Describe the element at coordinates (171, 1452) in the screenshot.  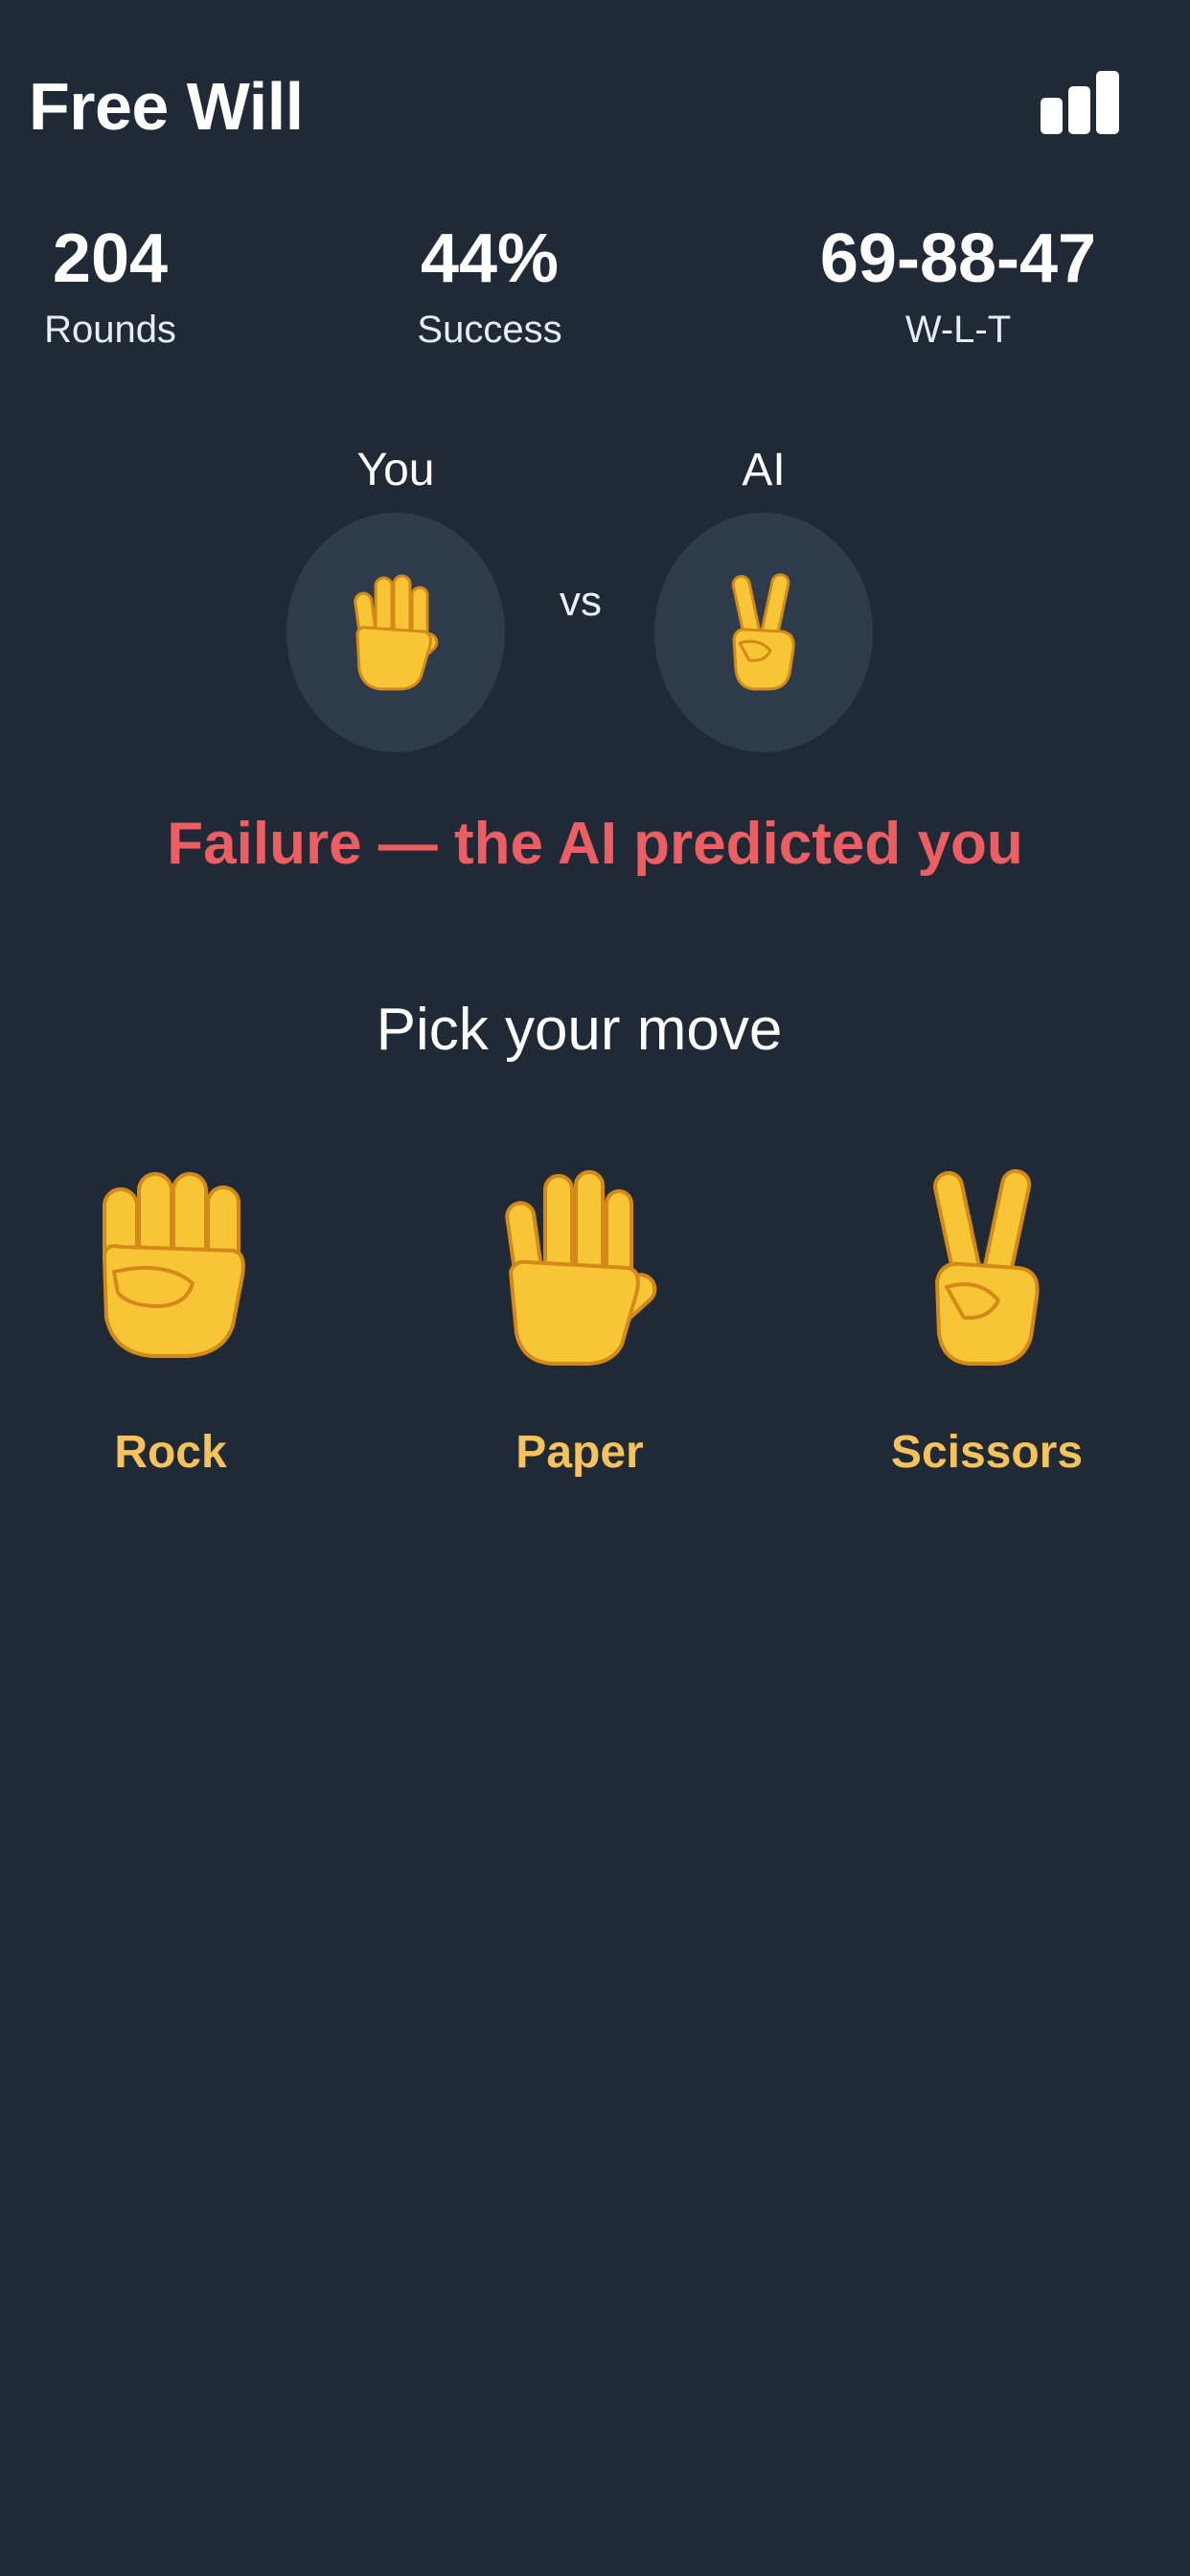
I see `rock-label: Rock` at that location.